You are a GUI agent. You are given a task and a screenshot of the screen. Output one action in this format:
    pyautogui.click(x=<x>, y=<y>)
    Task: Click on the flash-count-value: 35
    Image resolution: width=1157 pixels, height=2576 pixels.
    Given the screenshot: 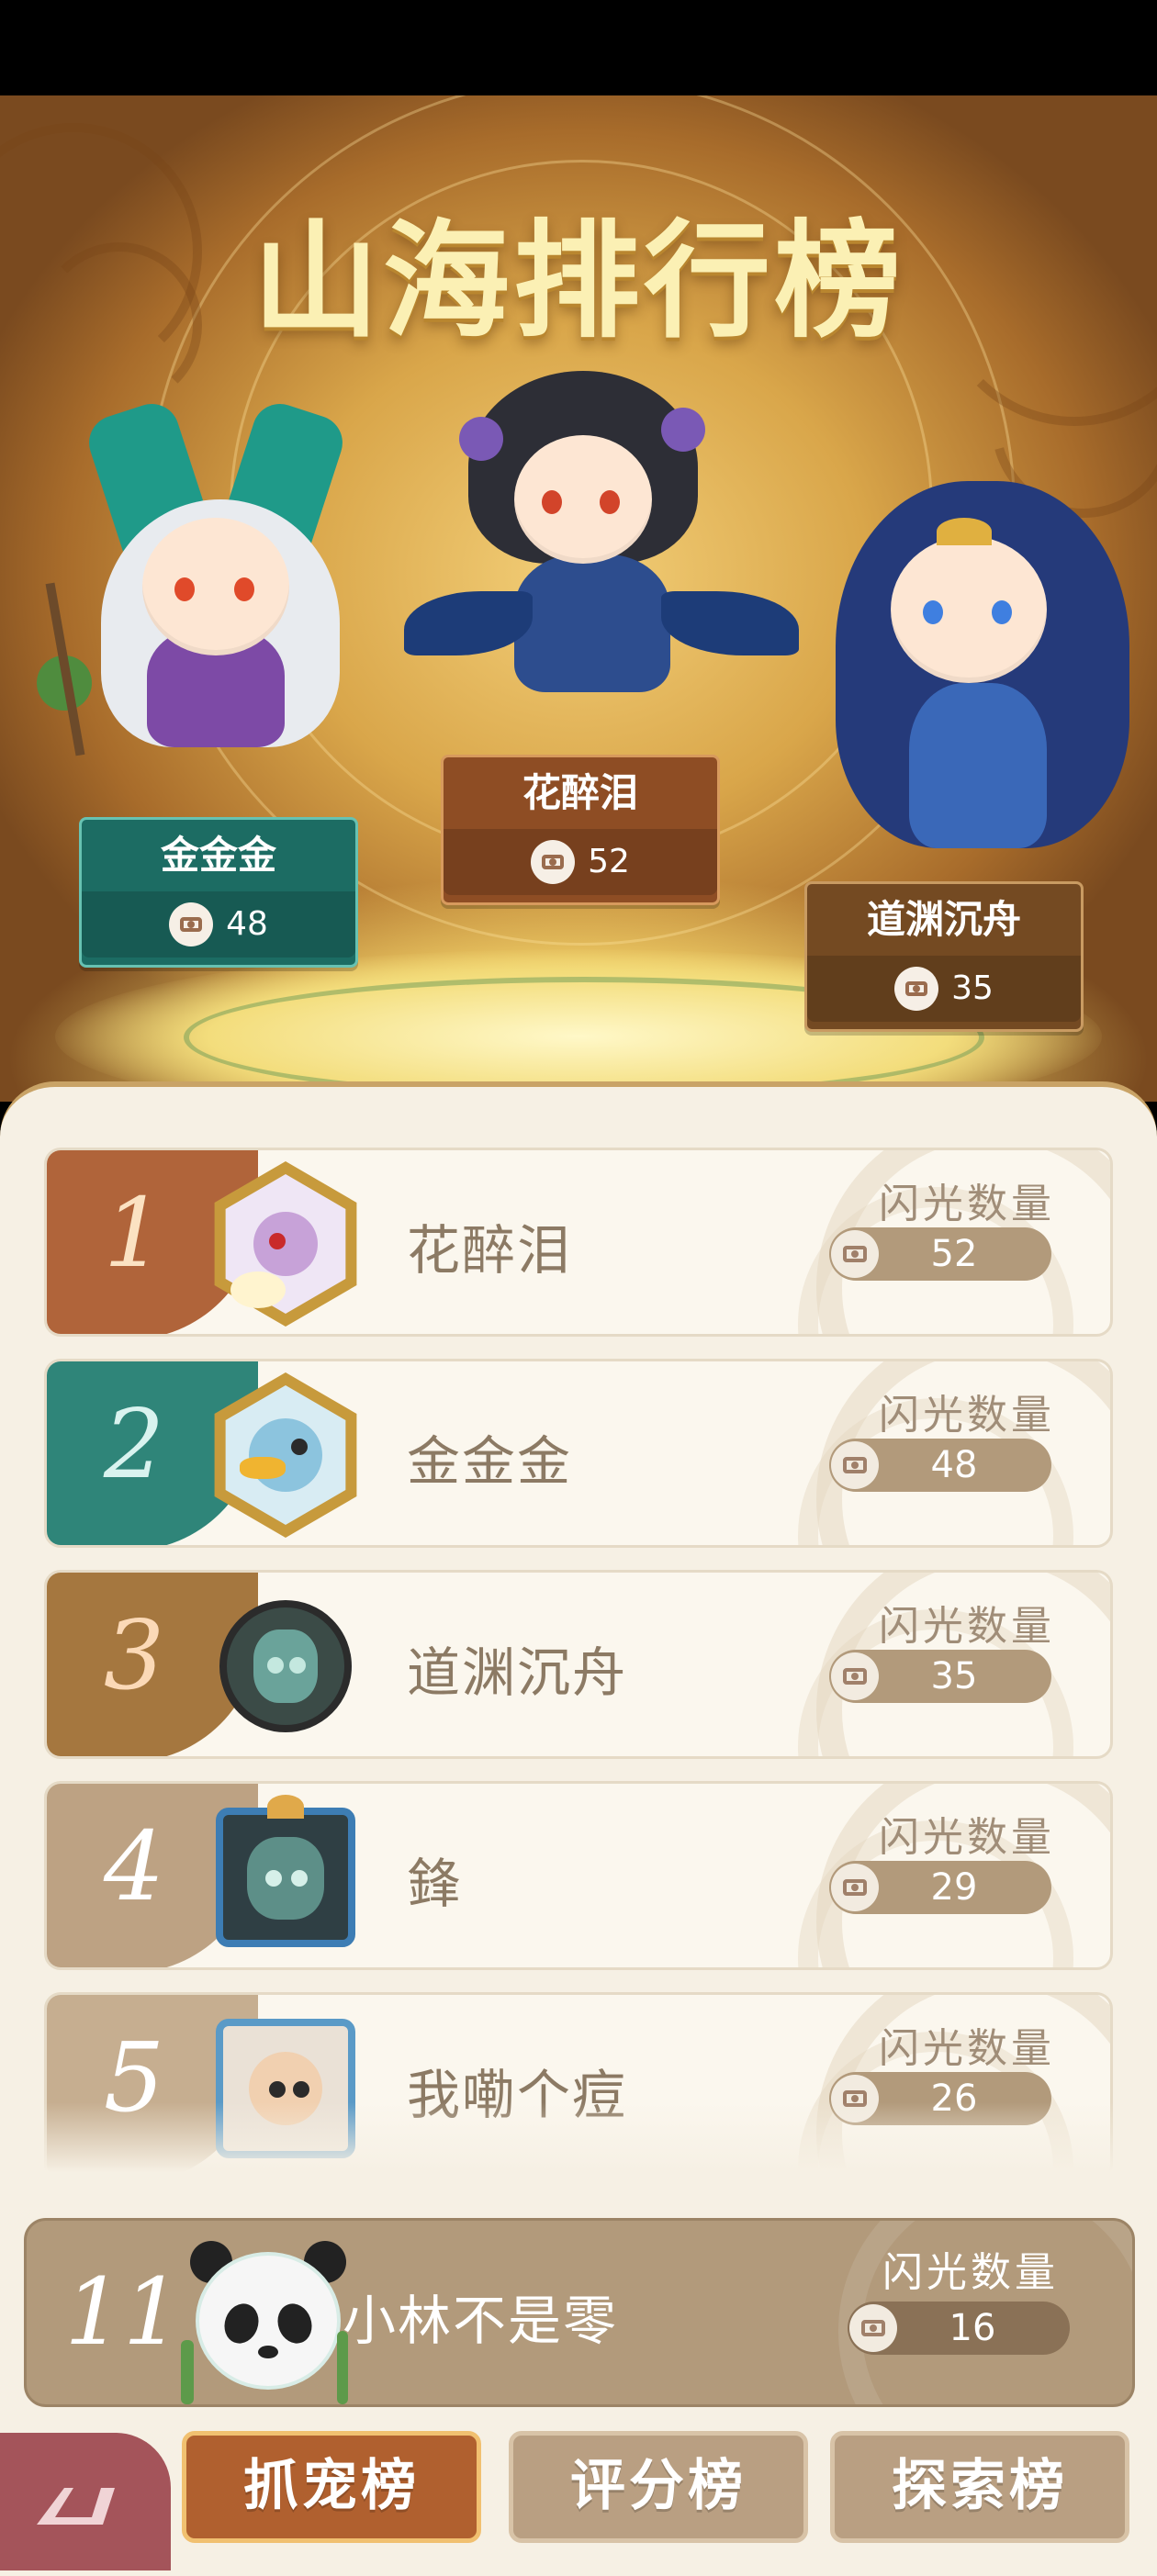 What is the action you would take?
    pyautogui.click(x=954, y=1676)
    